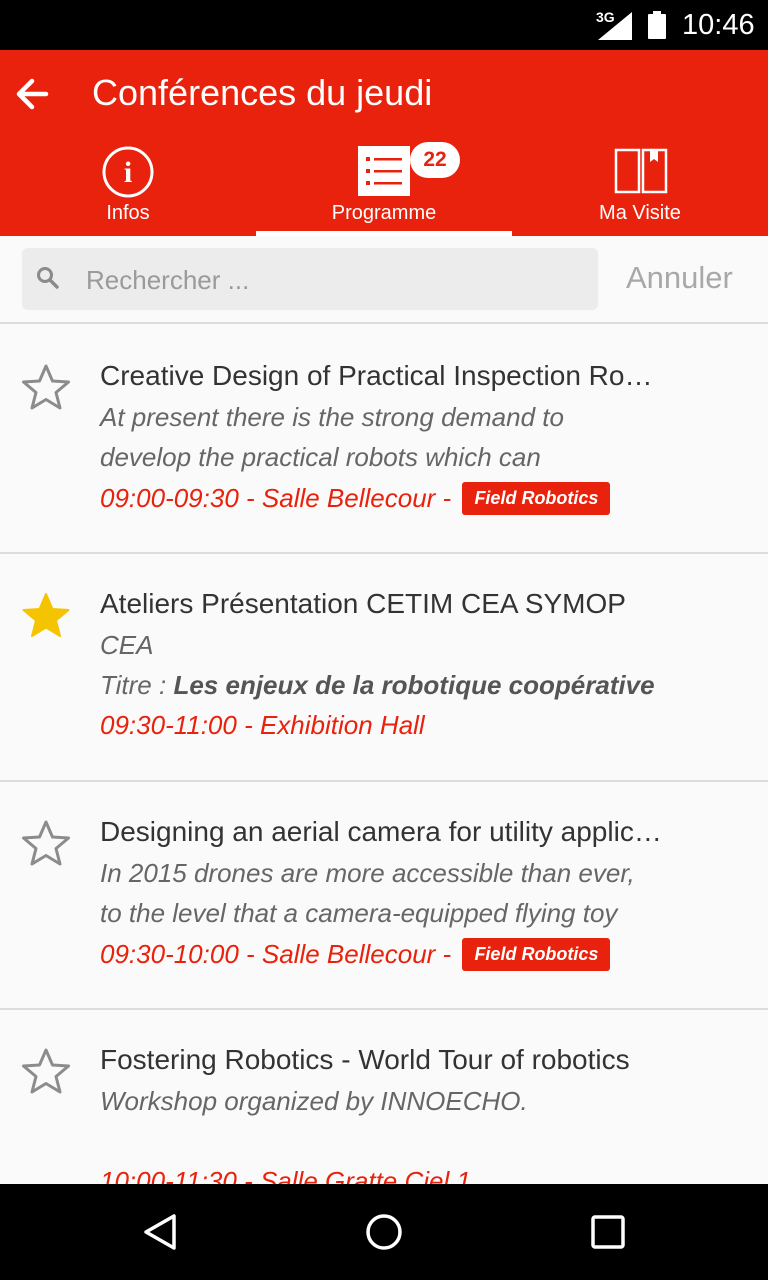 The image size is (768, 1280). I want to click on book-icon, so click(641, 171).